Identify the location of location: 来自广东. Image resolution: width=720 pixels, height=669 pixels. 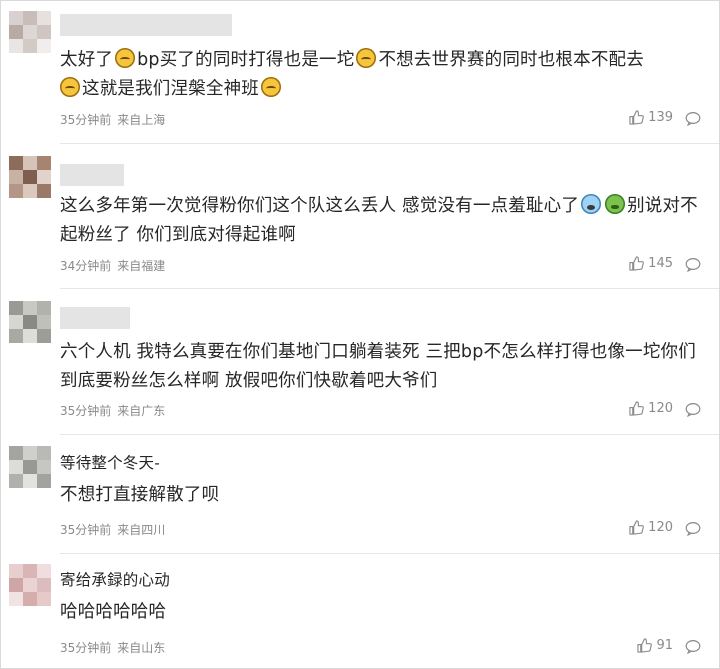
(141, 411).